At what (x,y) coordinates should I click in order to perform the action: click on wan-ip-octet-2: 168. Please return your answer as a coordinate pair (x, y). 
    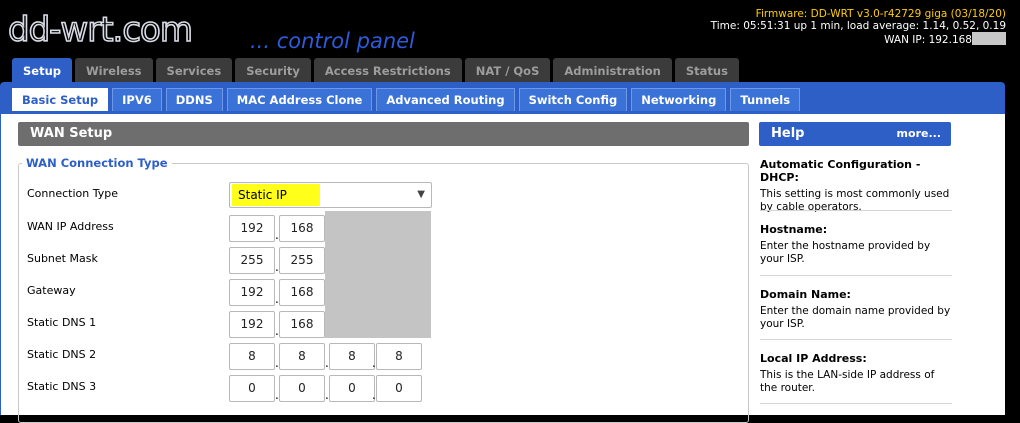
    Looking at the image, I should click on (302, 228).